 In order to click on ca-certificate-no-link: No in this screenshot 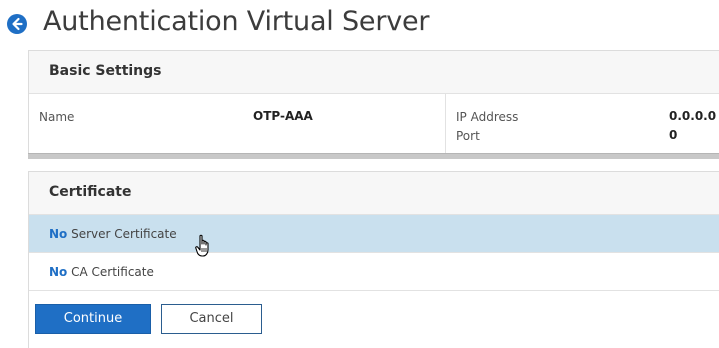, I will do `click(58, 272)`.